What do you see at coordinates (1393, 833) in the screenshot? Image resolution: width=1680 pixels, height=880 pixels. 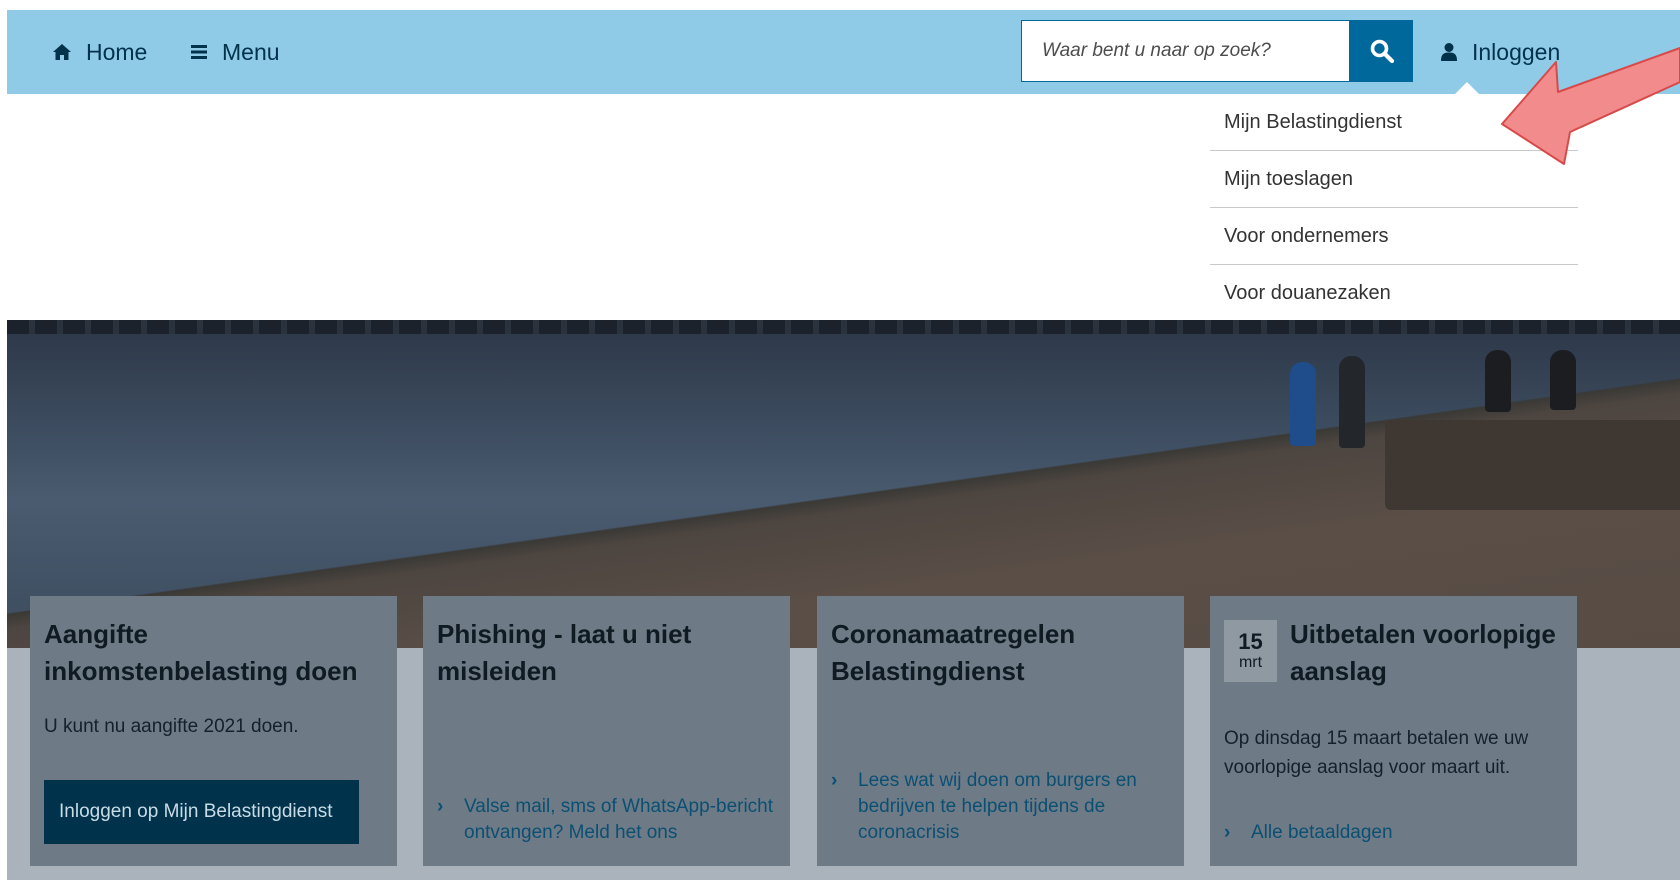 I see `betaaldagen-link: › Alle betaaldagen` at bounding box center [1393, 833].